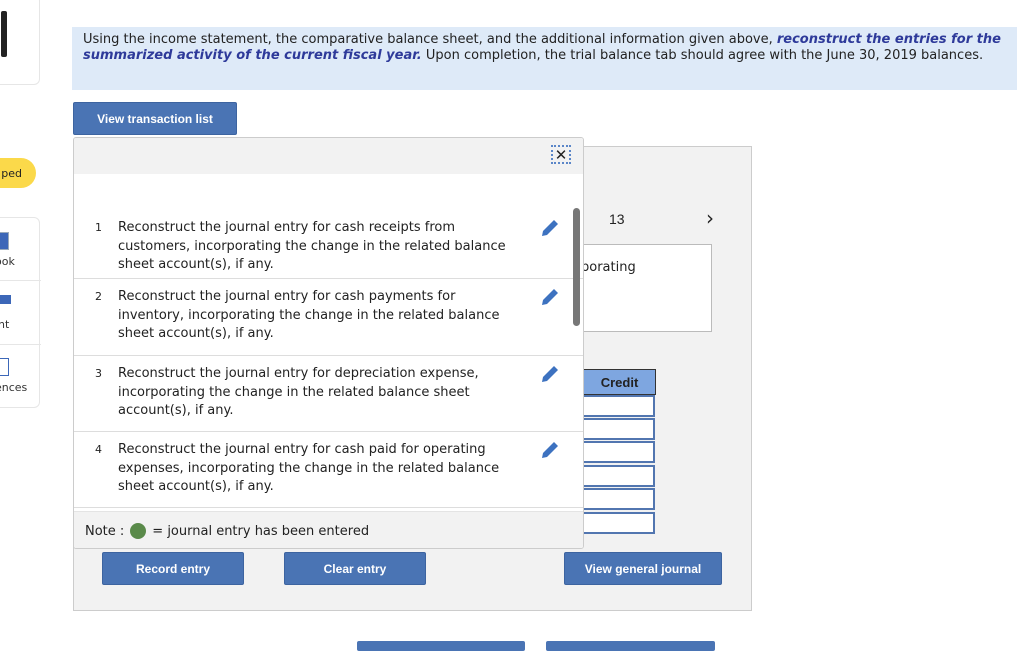 The height and width of the screenshot is (651, 1024). Describe the element at coordinates (18, 173) in the screenshot. I see `status-badge: ped` at that location.